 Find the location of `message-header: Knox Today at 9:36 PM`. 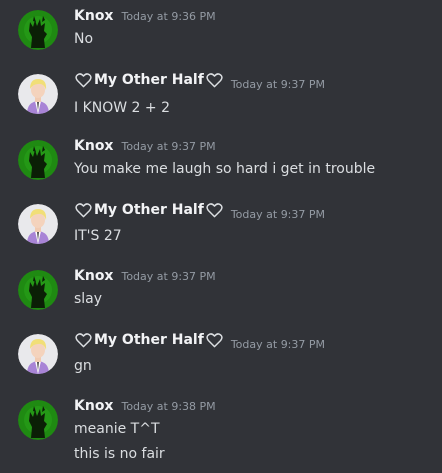

message-header: Knox Today at 9:36 PM is located at coordinates (145, 16).